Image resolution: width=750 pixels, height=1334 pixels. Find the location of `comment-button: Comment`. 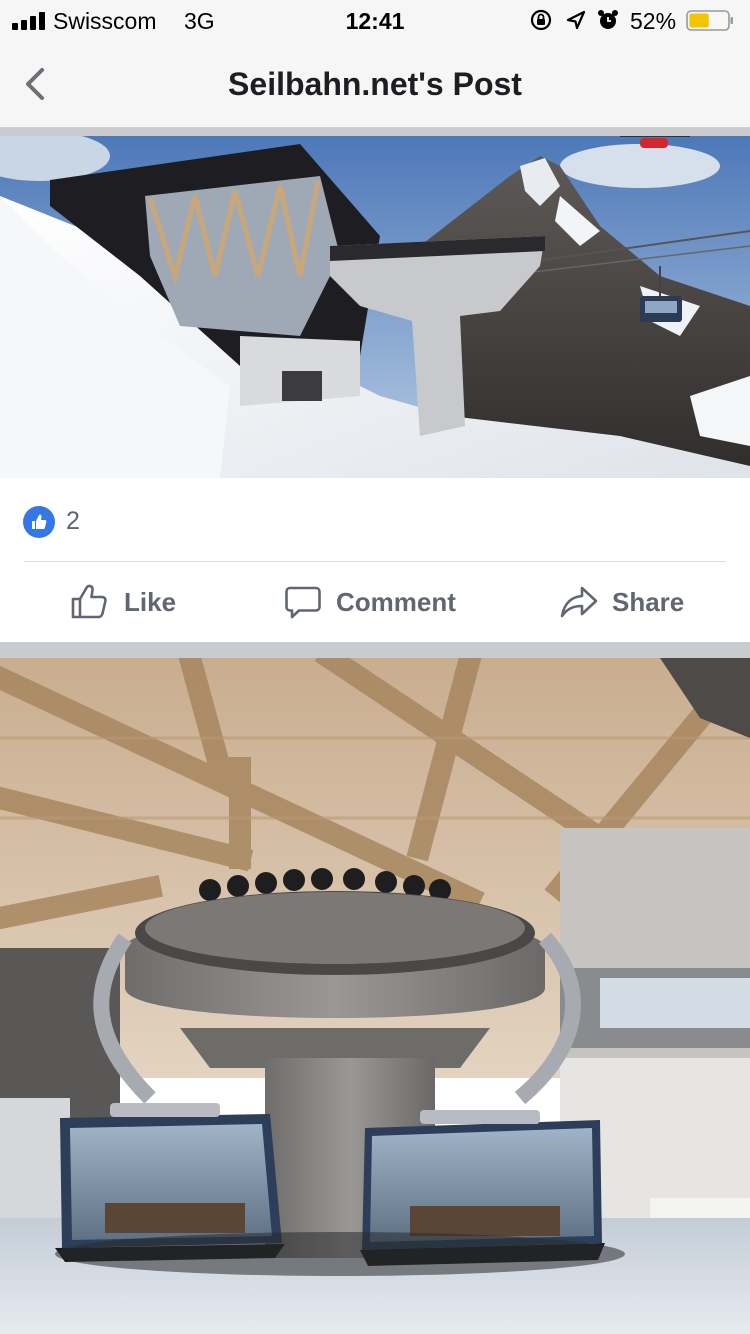

comment-button: Comment is located at coordinates (370, 602).